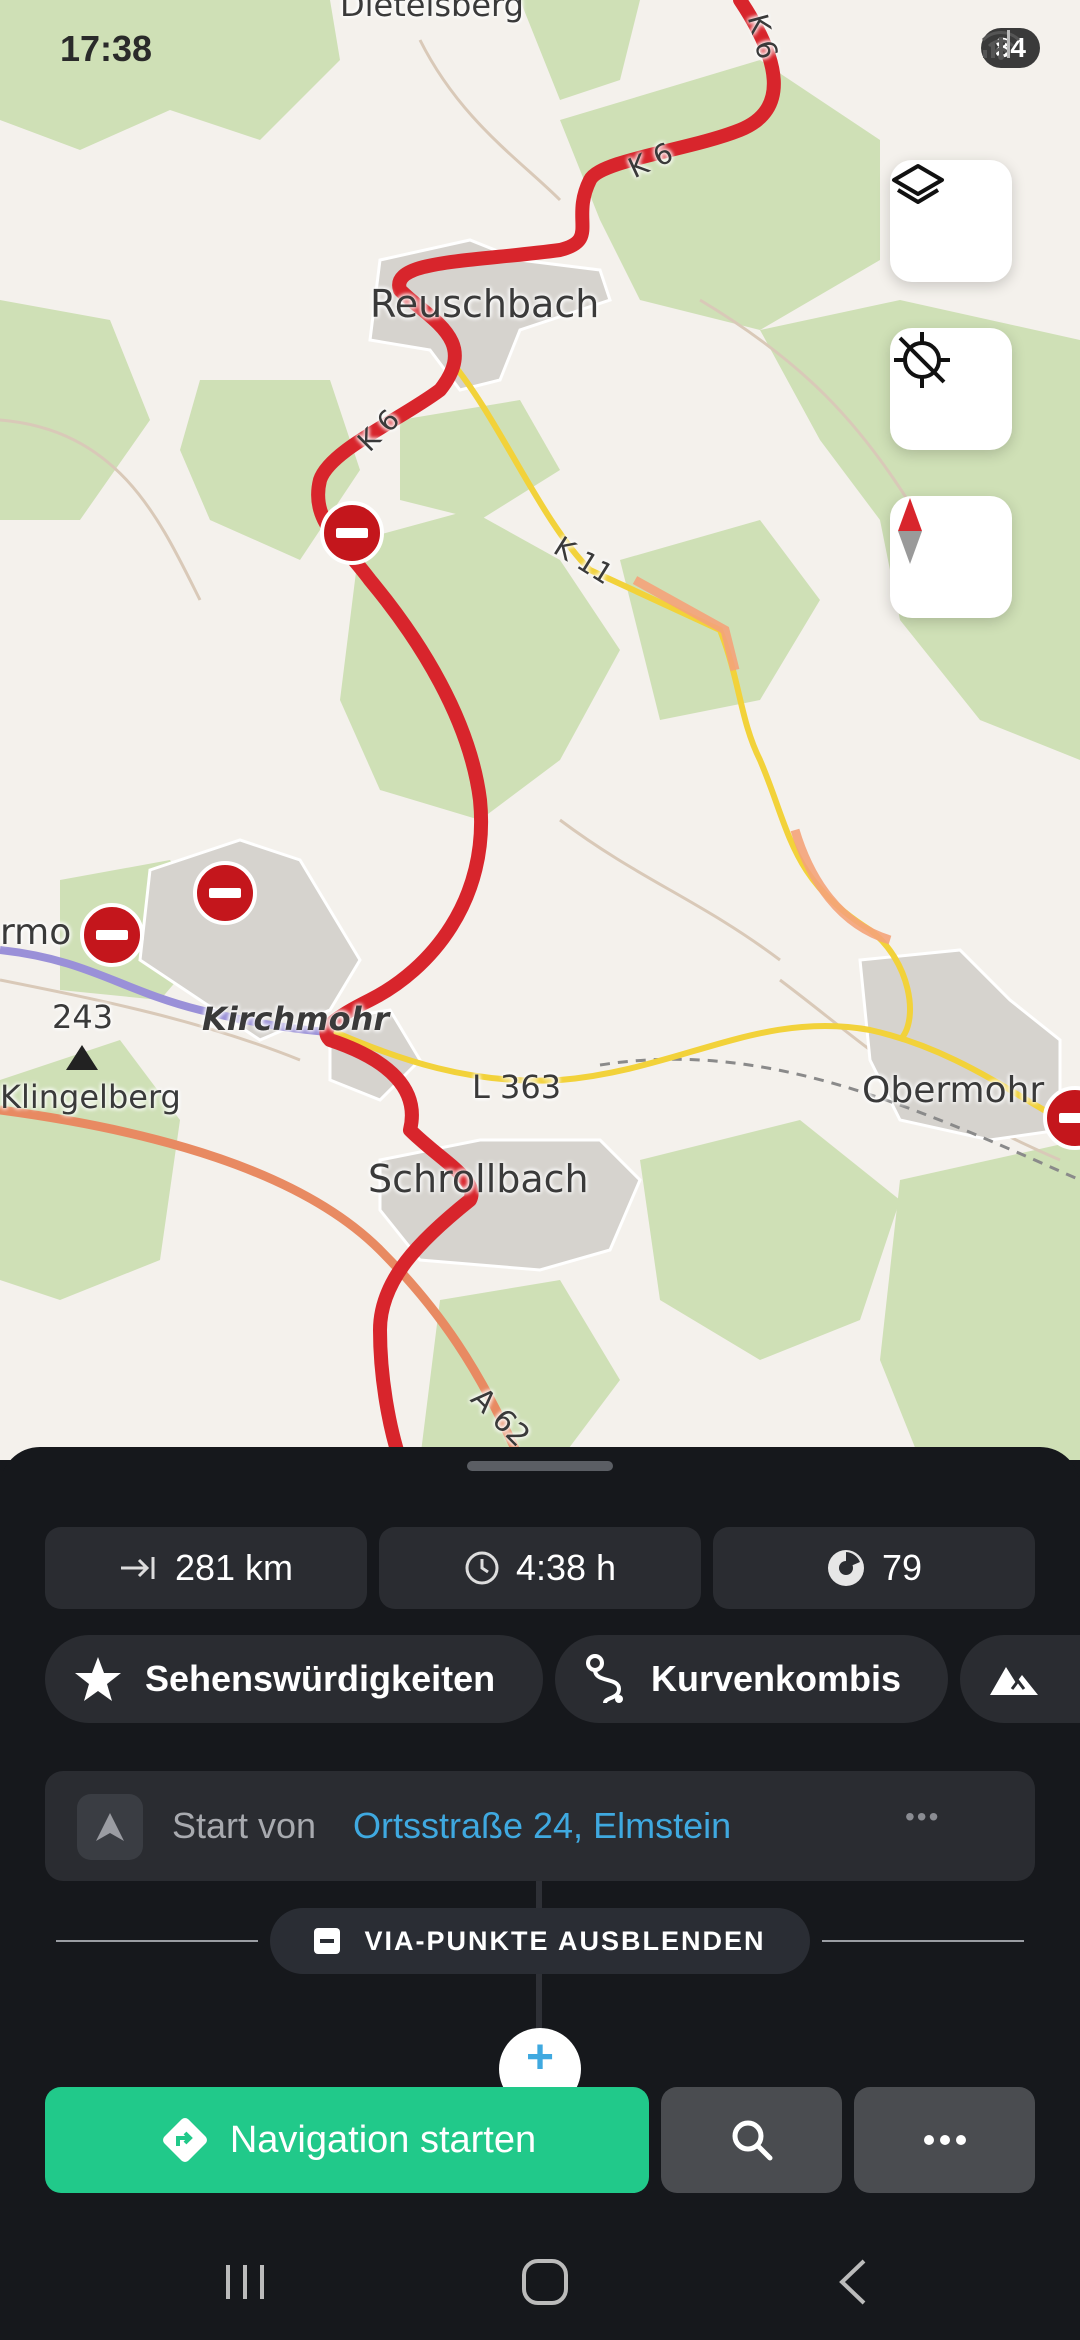 The image size is (1080, 2340). Describe the element at coordinates (922, 1817) in the screenshot. I see `start-more-button: •••` at that location.